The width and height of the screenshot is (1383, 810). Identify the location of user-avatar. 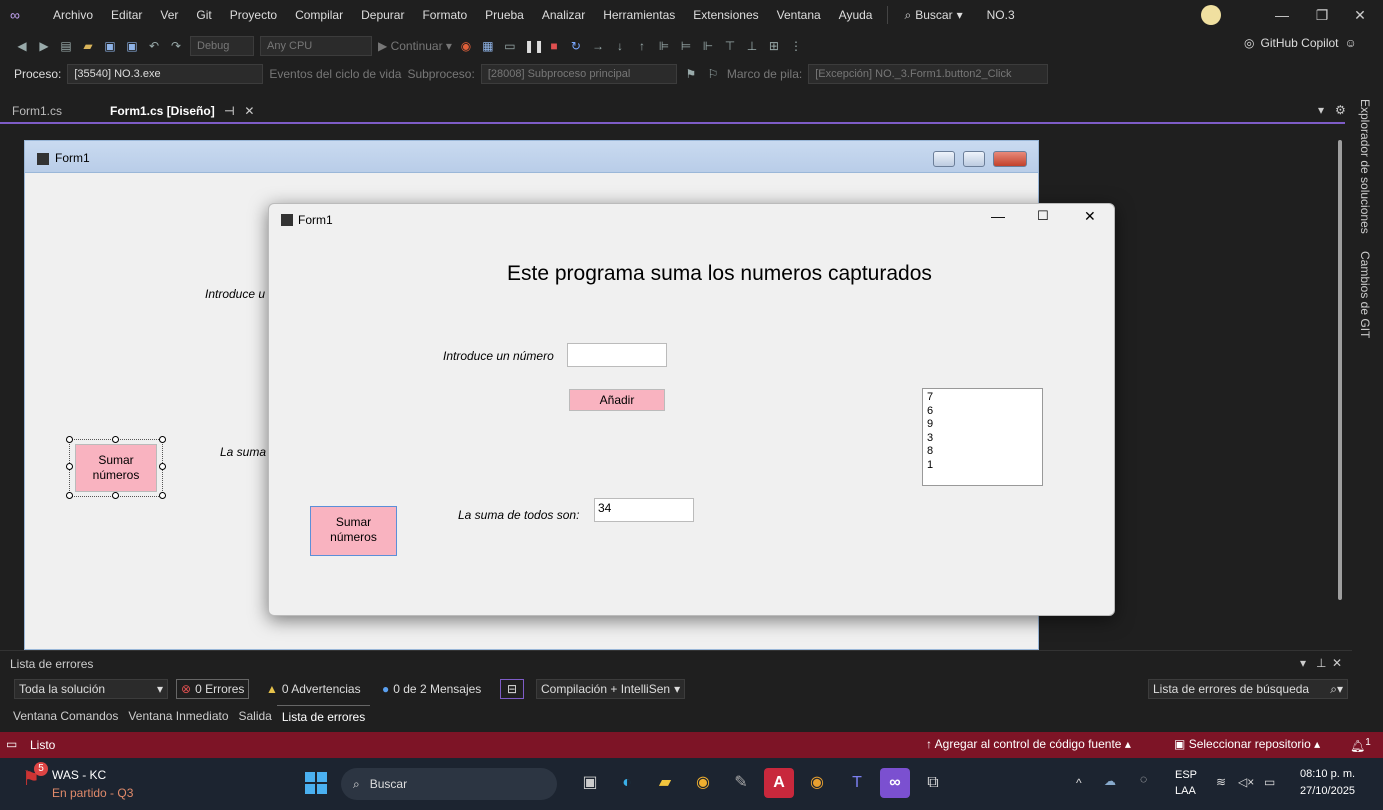
(1211, 15).